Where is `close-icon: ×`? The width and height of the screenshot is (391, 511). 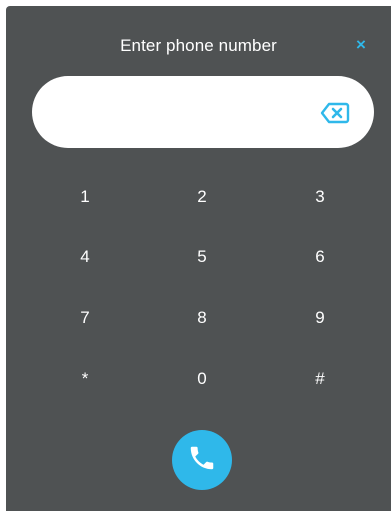
close-icon: × is located at coordinates (361, 45).